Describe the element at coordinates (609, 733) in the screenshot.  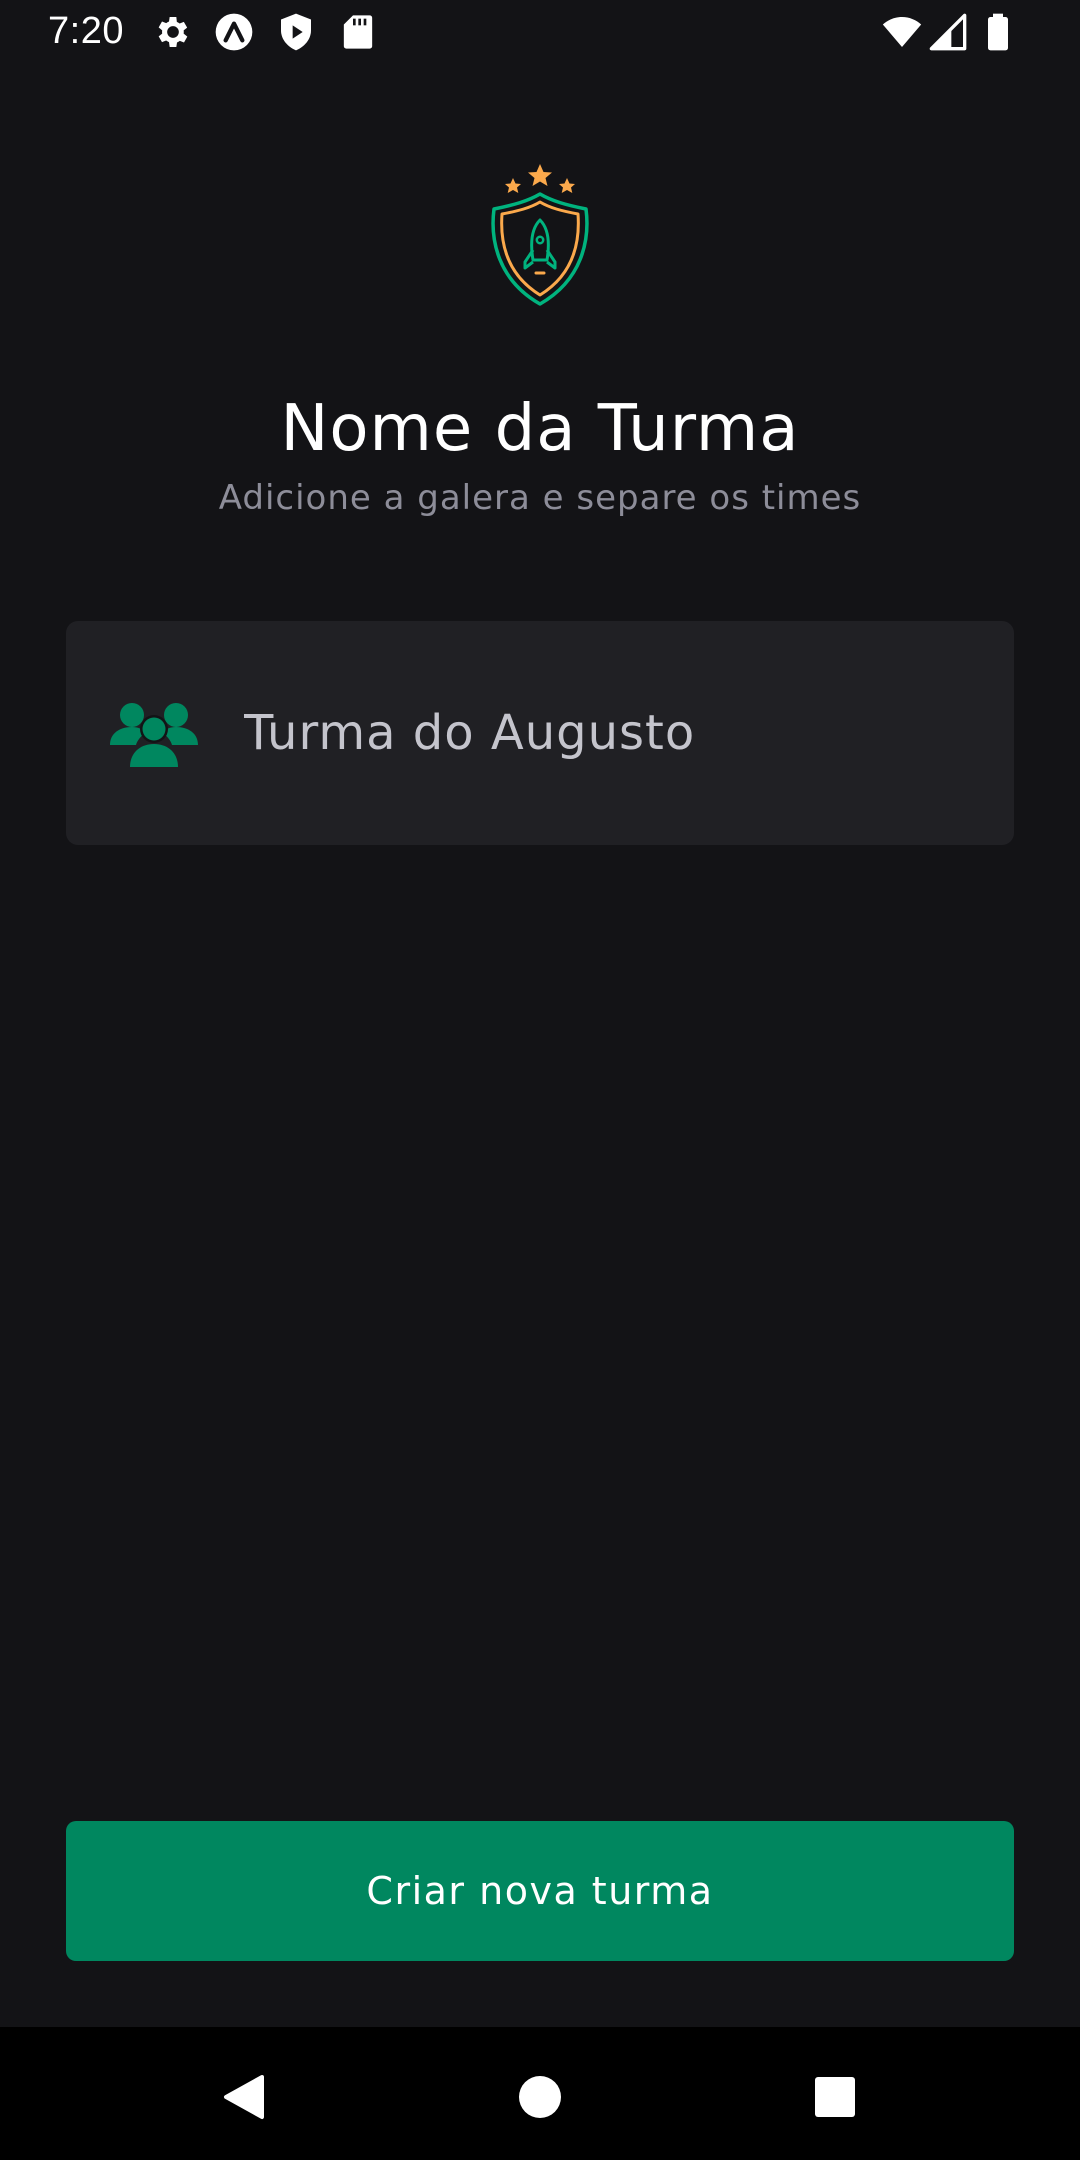
I see `team-name-input` at that location.